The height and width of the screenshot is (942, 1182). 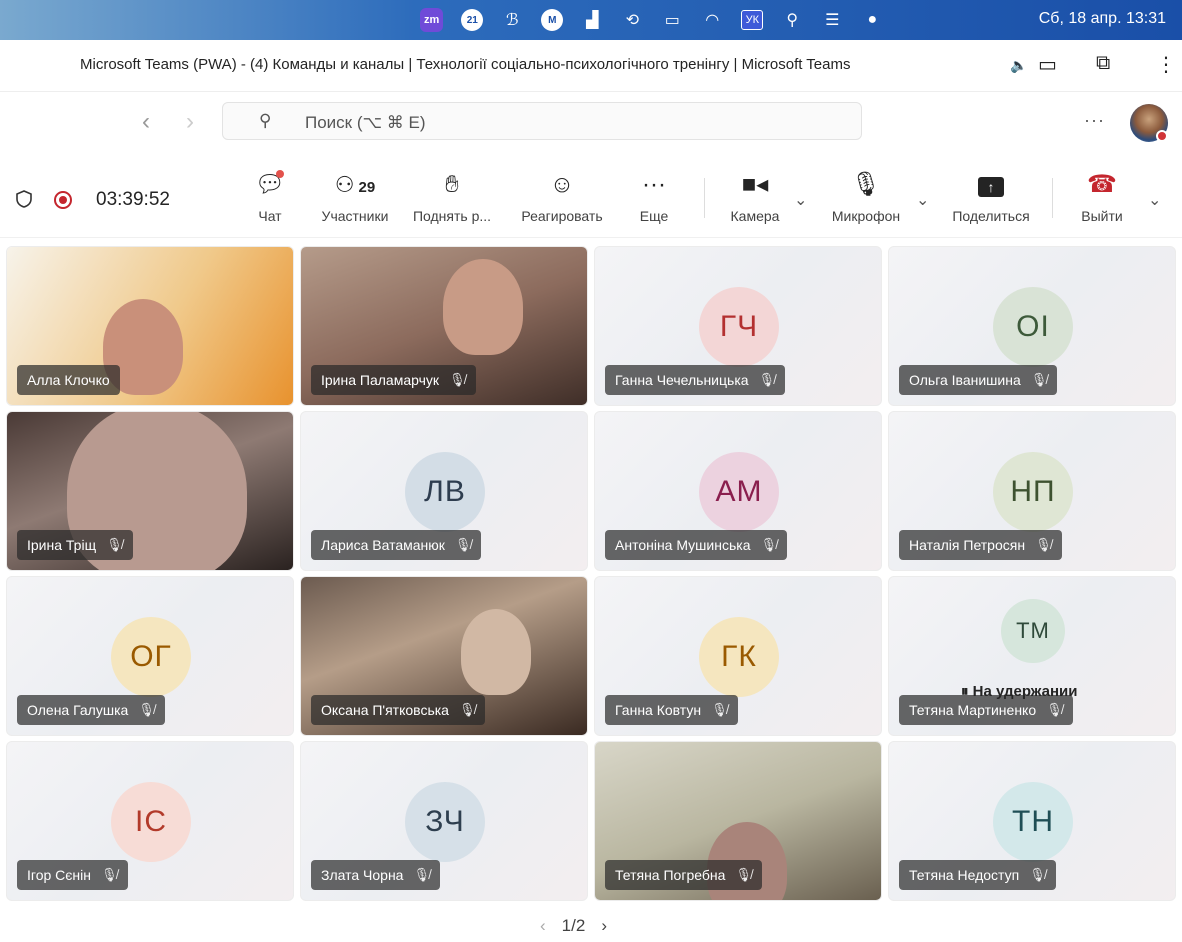 What do you see at coordinates (63, 200) in the screenshot?
I see `recording-icon` at bounding box center [63, 200].